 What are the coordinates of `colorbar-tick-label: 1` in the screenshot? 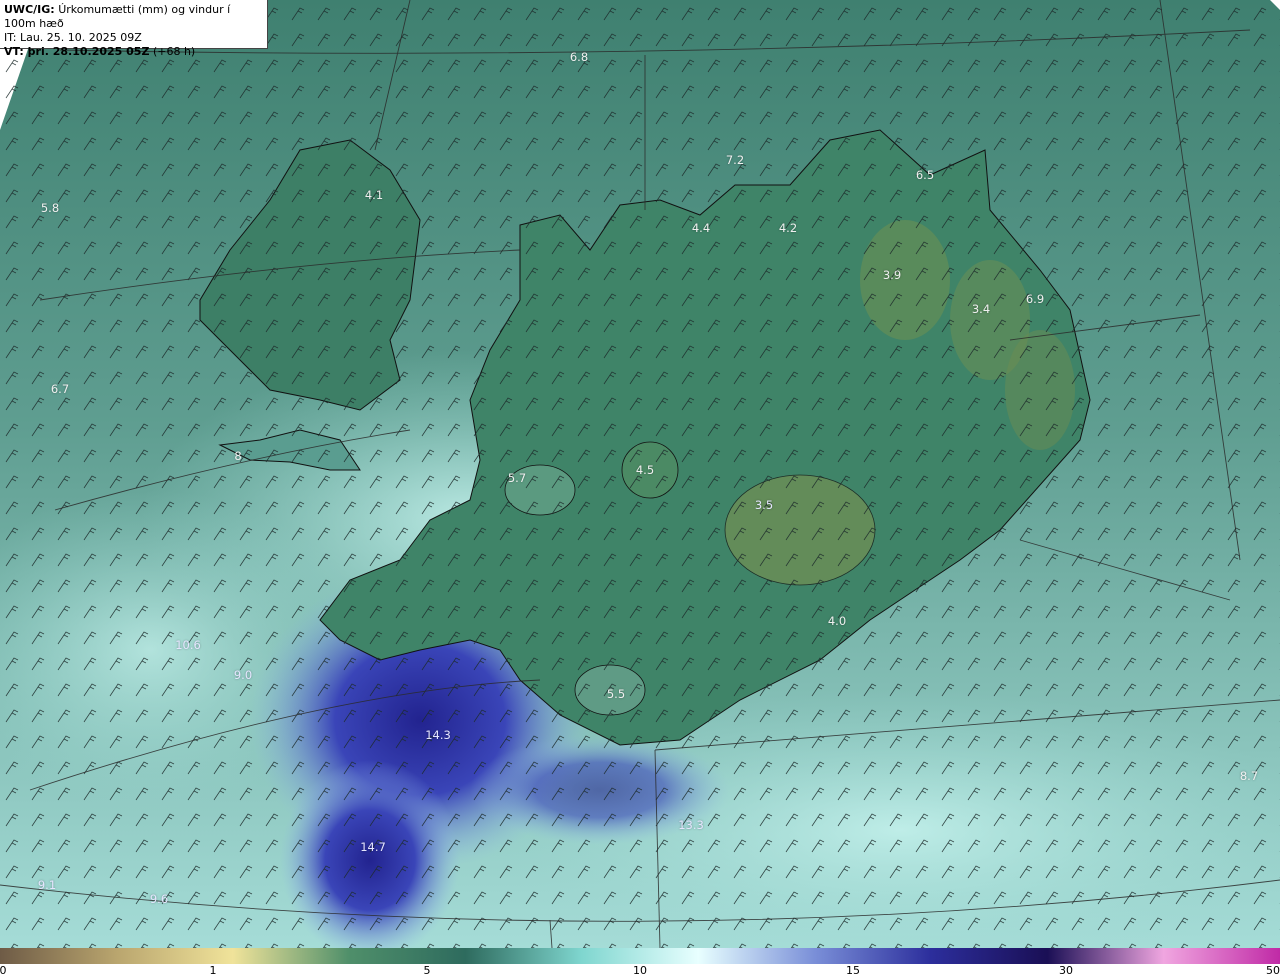 It's located at (213, 970).